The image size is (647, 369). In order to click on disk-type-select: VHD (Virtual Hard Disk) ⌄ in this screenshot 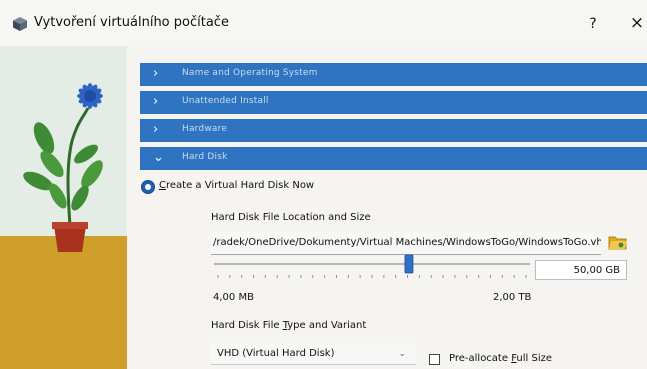, I will do `click(313, 354)`.